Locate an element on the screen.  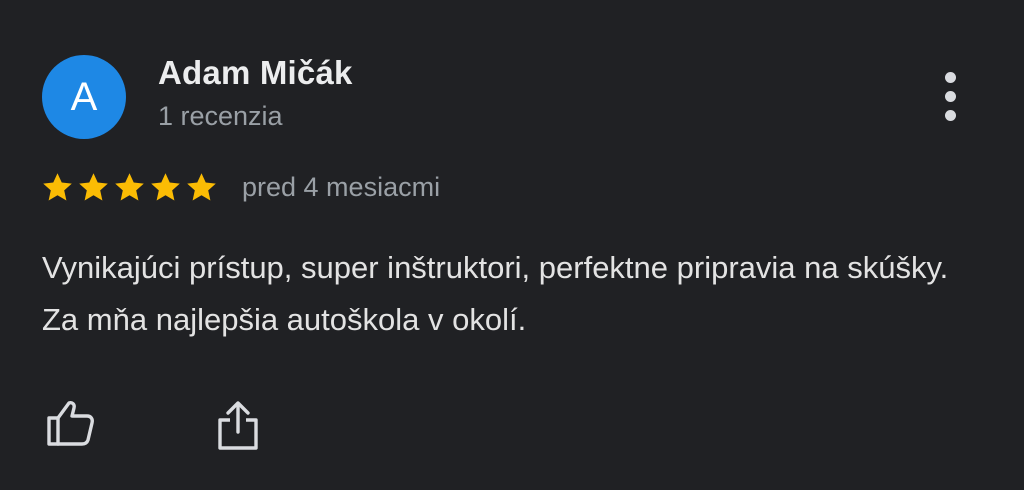
author-review-count: 1 recenzia is located at coordinates (220, 116).